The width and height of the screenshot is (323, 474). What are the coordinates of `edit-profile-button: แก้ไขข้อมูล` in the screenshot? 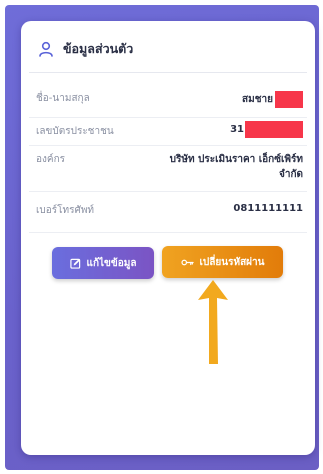 It's located at (103, 263).